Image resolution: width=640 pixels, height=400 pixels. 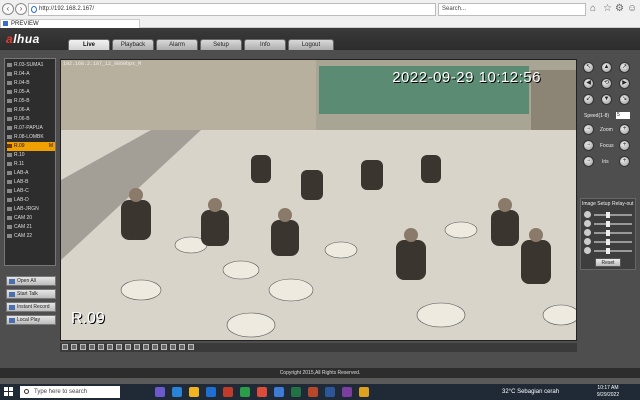 I want to click on gamma-slider, so click(x=613, y=251).